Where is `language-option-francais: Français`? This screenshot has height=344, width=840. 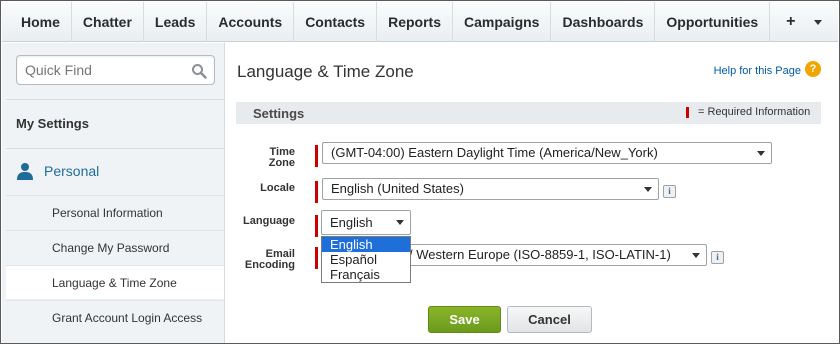
language-option-francais: Français is located at coordinates (366, 274).